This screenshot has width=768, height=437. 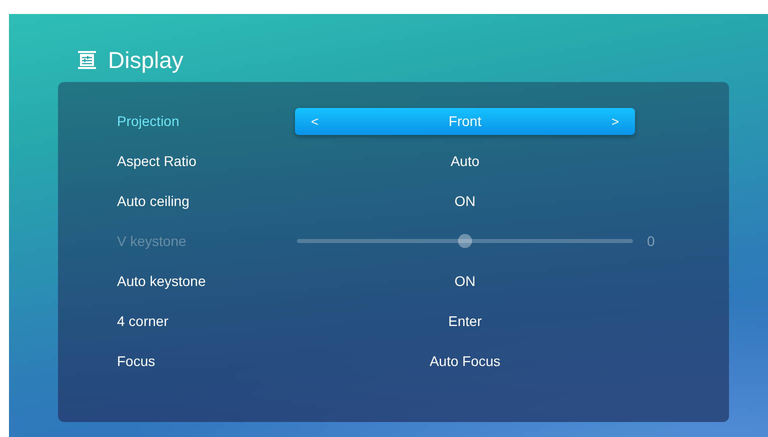 What do you see at coordinates (465, 361) in the screenshot?
I see `setting-value: Auto Focus` at bounding box center [465, 361].